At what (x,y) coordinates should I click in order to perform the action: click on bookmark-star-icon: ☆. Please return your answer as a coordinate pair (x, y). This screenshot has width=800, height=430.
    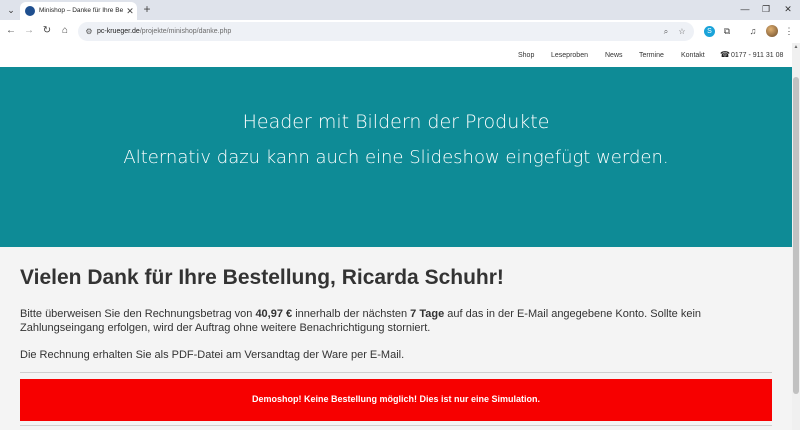
    Looking at the image, I should click on (682, 31).